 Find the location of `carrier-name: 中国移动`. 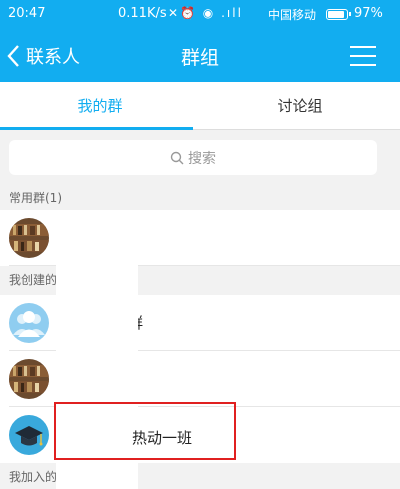

carrier-name: 中国移动 is located at coordinates (292, 15).